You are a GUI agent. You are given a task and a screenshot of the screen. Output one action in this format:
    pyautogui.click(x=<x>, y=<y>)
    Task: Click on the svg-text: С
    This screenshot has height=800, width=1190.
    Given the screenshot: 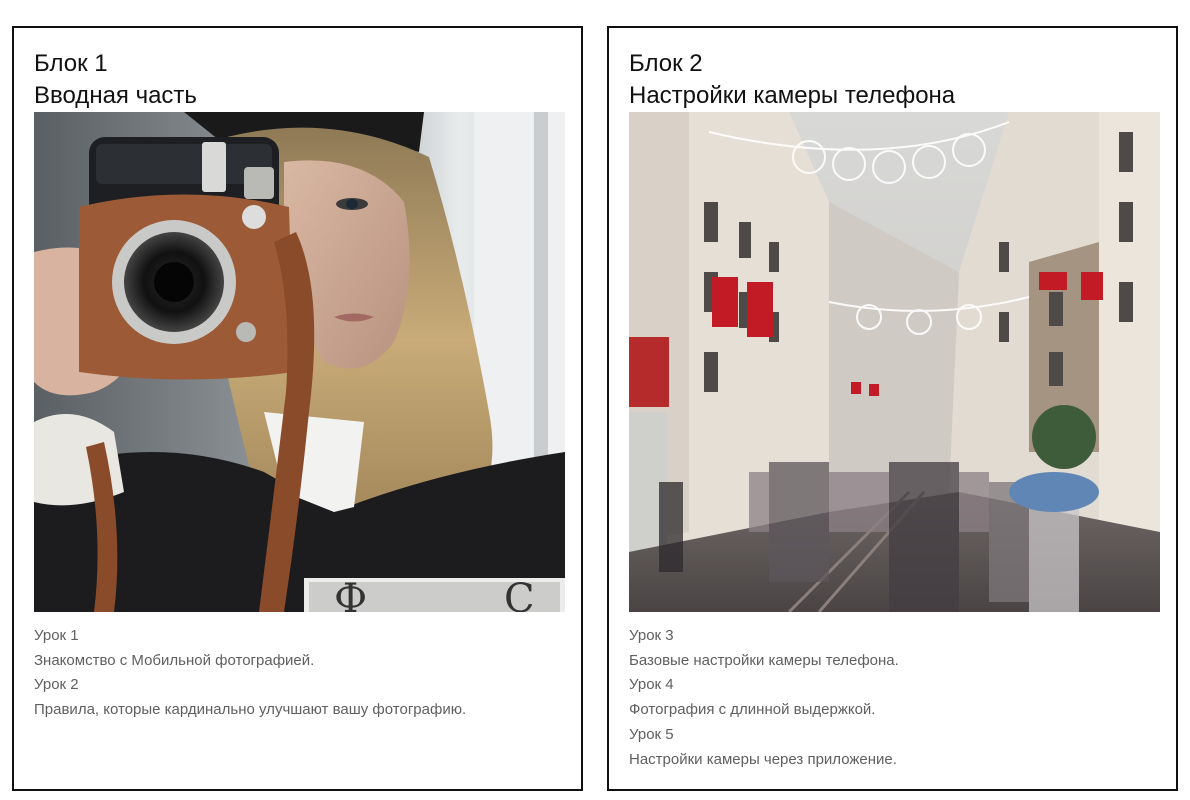 What is the action you would take?
    pyautogui.click(x=519, y=594)
    